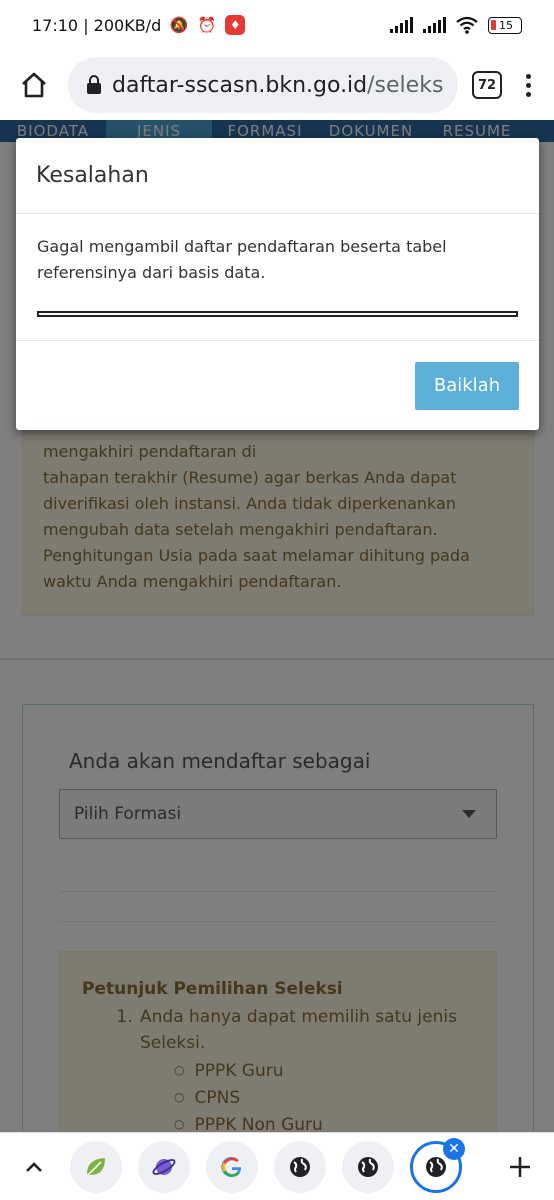 The height and width of the screenshot is (1200, 554). I want to click on tab-switcher-button: 72, so click(487, 85).